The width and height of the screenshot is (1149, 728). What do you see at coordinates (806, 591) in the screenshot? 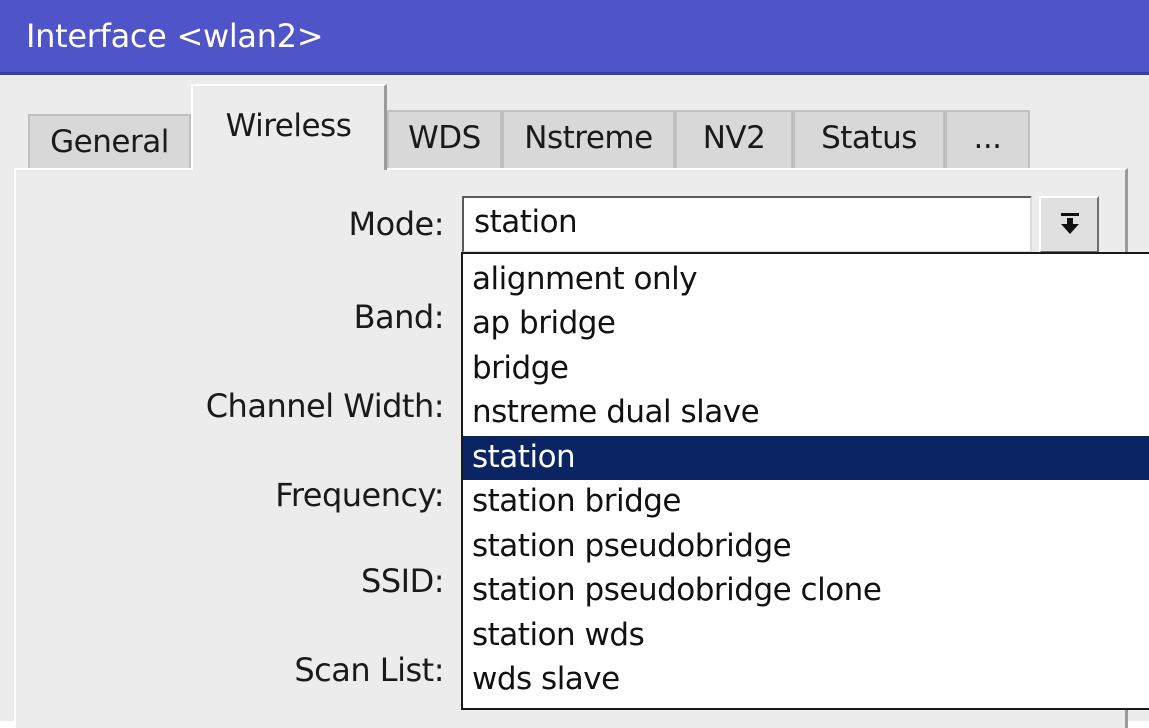
I see `option-station-pseudobridge-clone: station pseudobridge clone` at bounding box center [806, 591].